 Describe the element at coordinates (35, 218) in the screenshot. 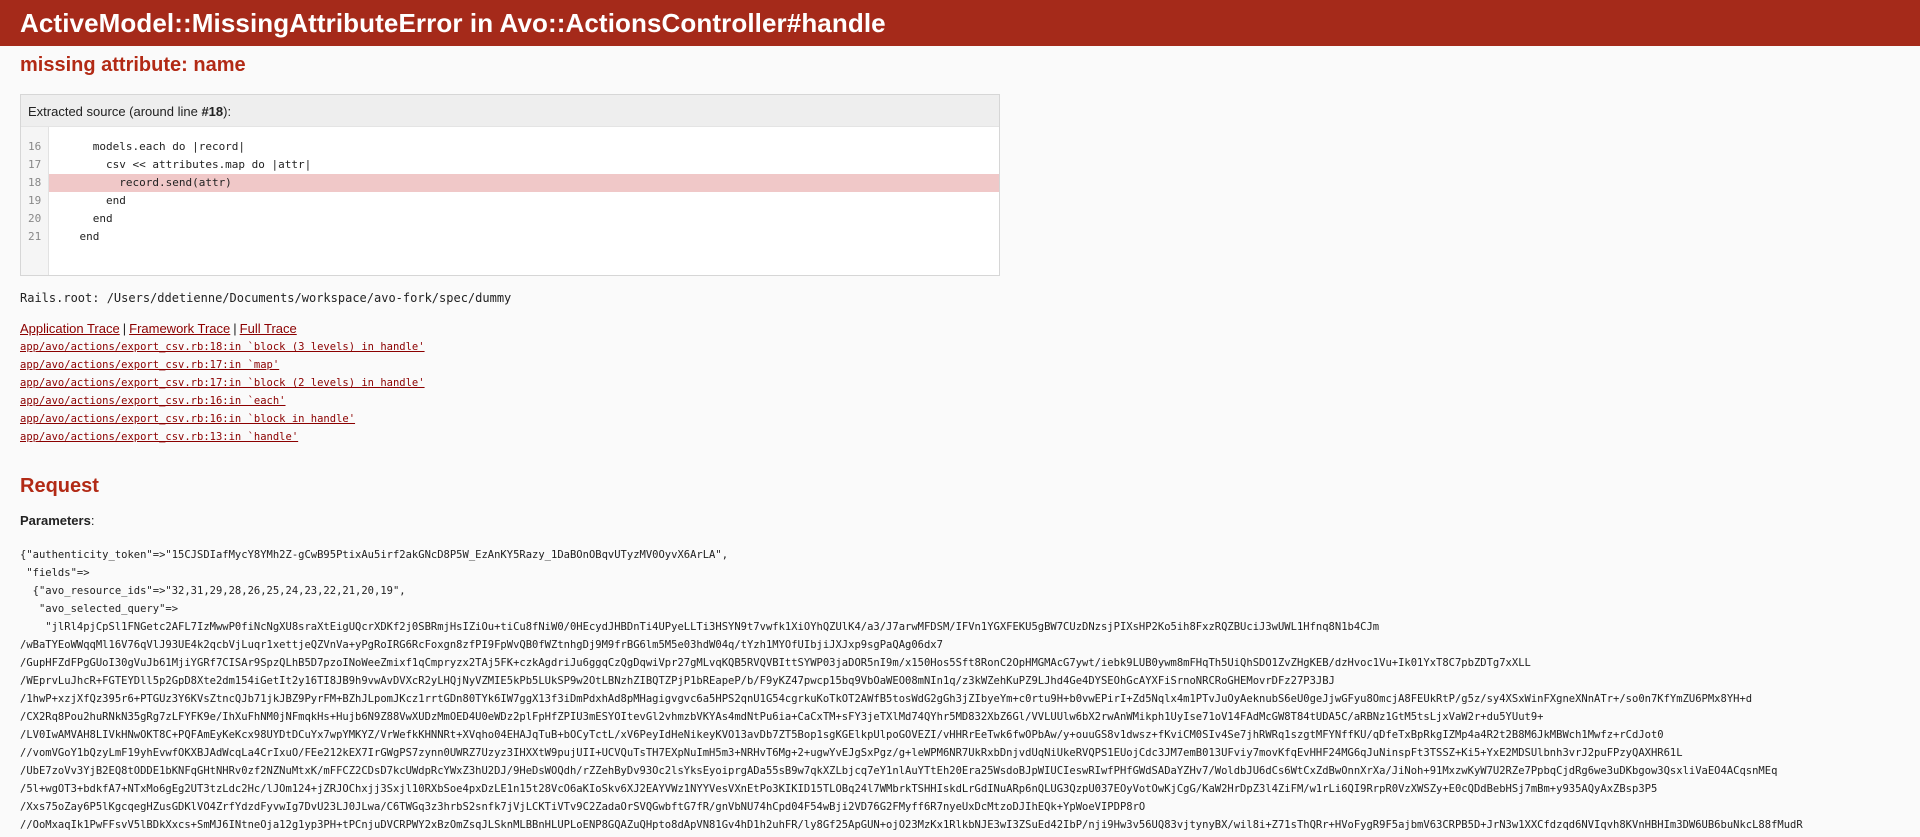

I see `line-number: 20` at that location.